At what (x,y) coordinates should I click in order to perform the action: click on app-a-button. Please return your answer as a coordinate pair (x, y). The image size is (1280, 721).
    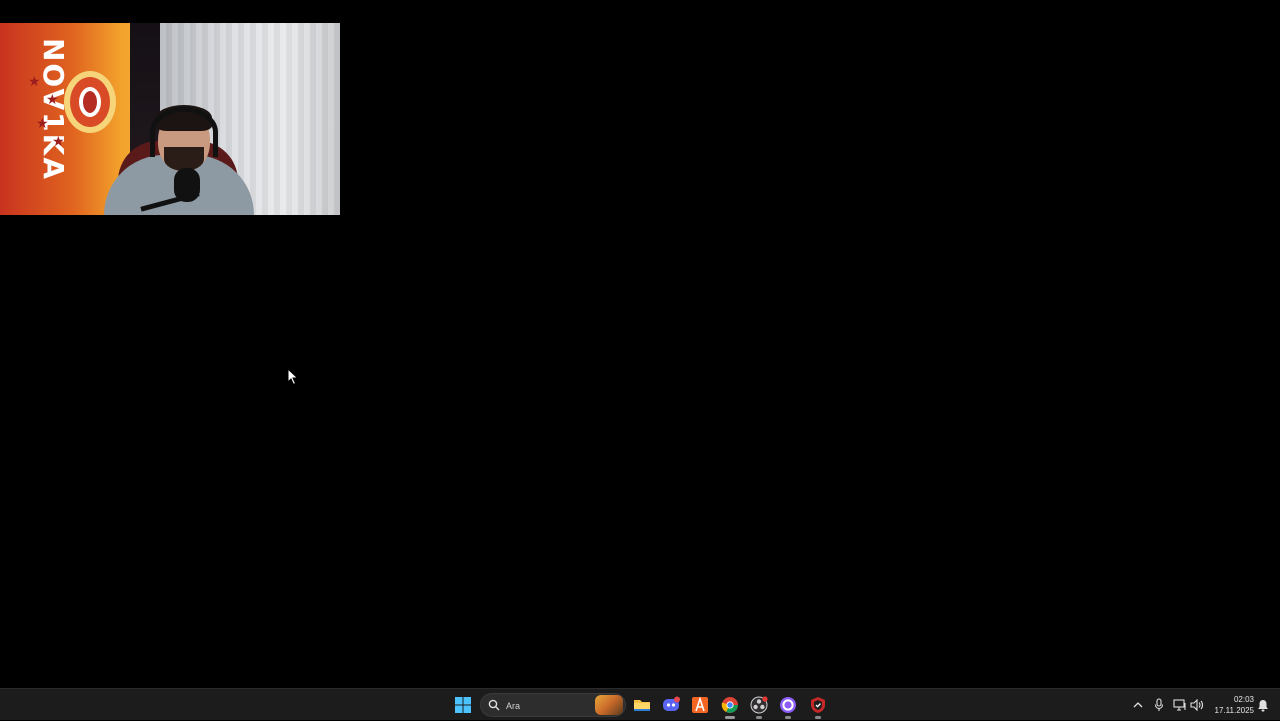
    Looking at the image, I should click on (700, 705).